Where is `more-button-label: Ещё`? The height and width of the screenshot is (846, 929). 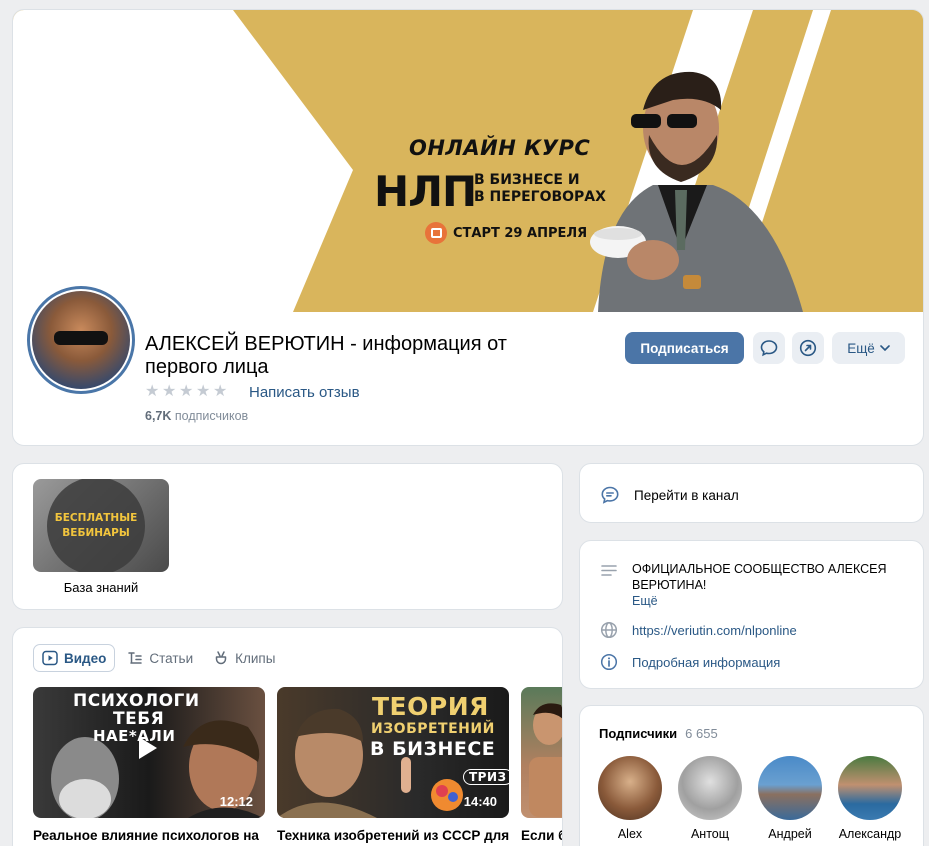 more-button-label: Ещё is located at coordinates (861, 348).